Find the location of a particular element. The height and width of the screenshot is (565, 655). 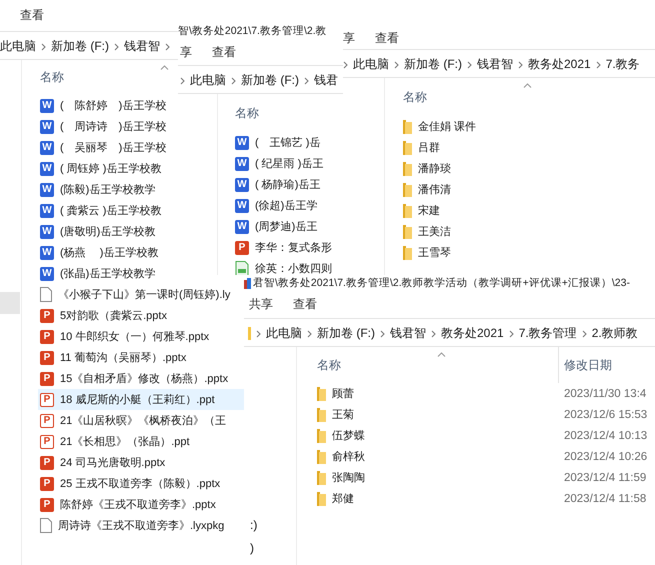

file-row: W (唐敬明)岳王学校教 is located at coordinates (97, 231).